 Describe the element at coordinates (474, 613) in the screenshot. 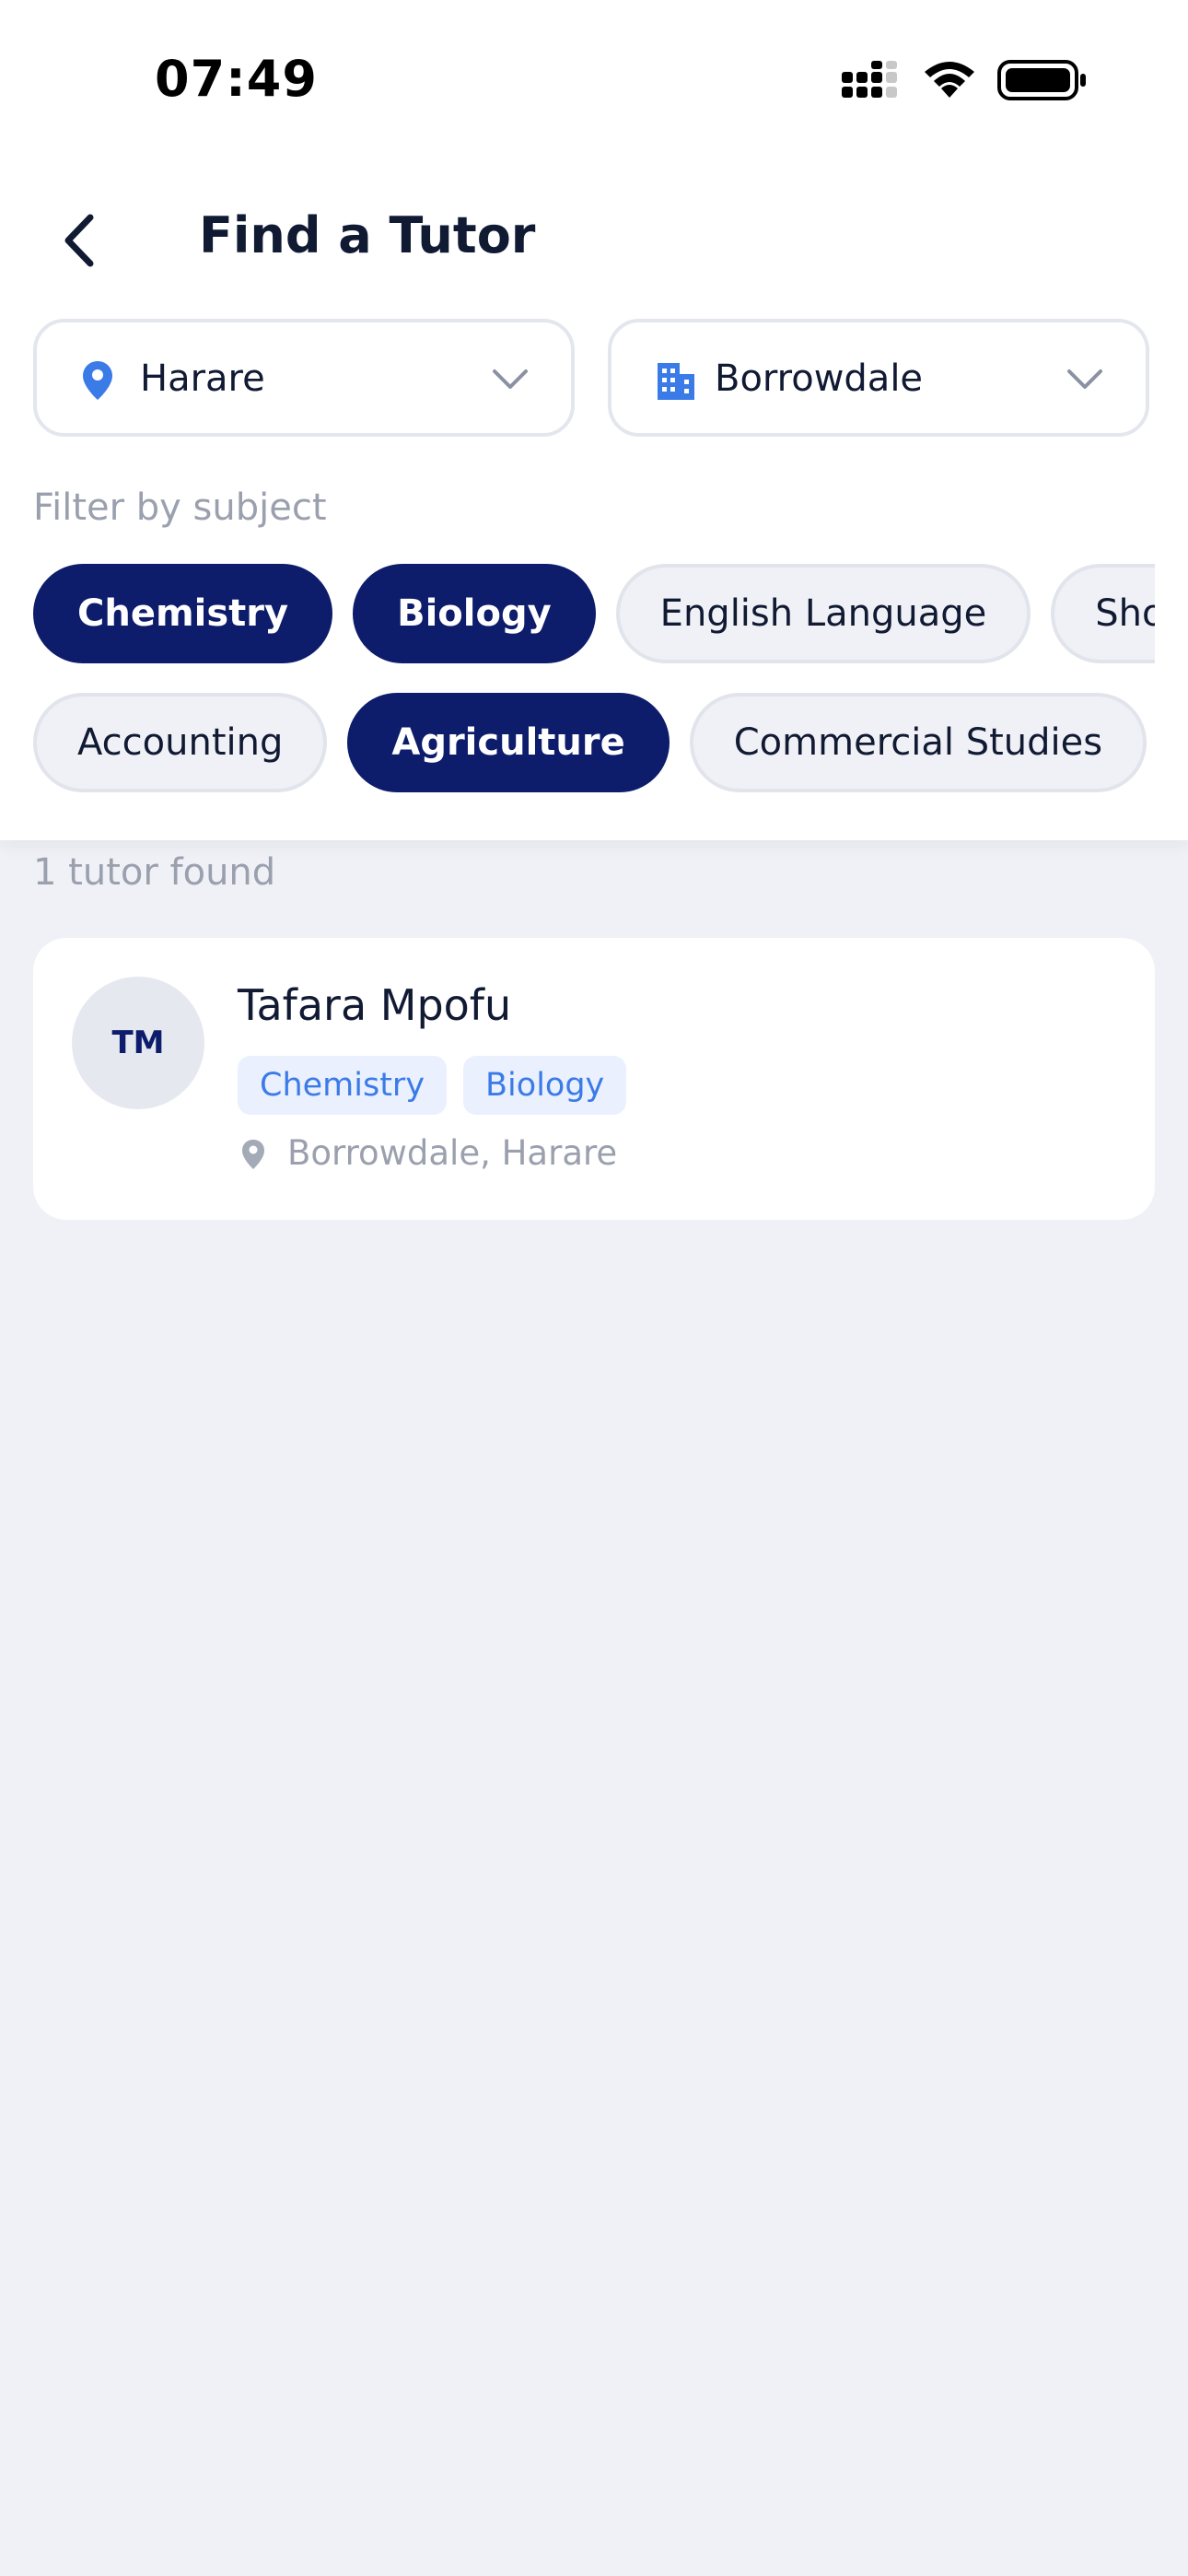

I see `subject-chip-biology: Biology` at that location.